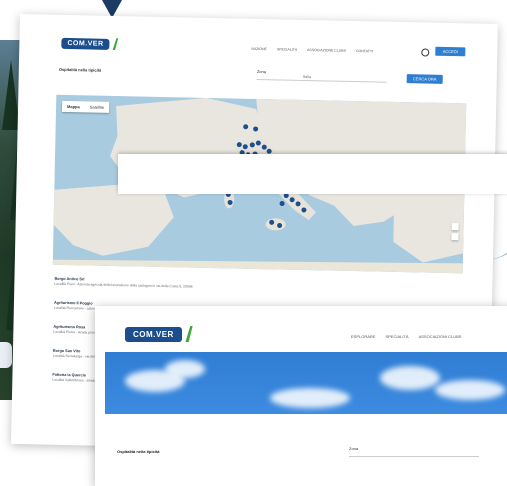  What do you see at coordinates (307, 76) in the screenshot?
I see `zone-input: Italia` at bounding box center [307, 76].